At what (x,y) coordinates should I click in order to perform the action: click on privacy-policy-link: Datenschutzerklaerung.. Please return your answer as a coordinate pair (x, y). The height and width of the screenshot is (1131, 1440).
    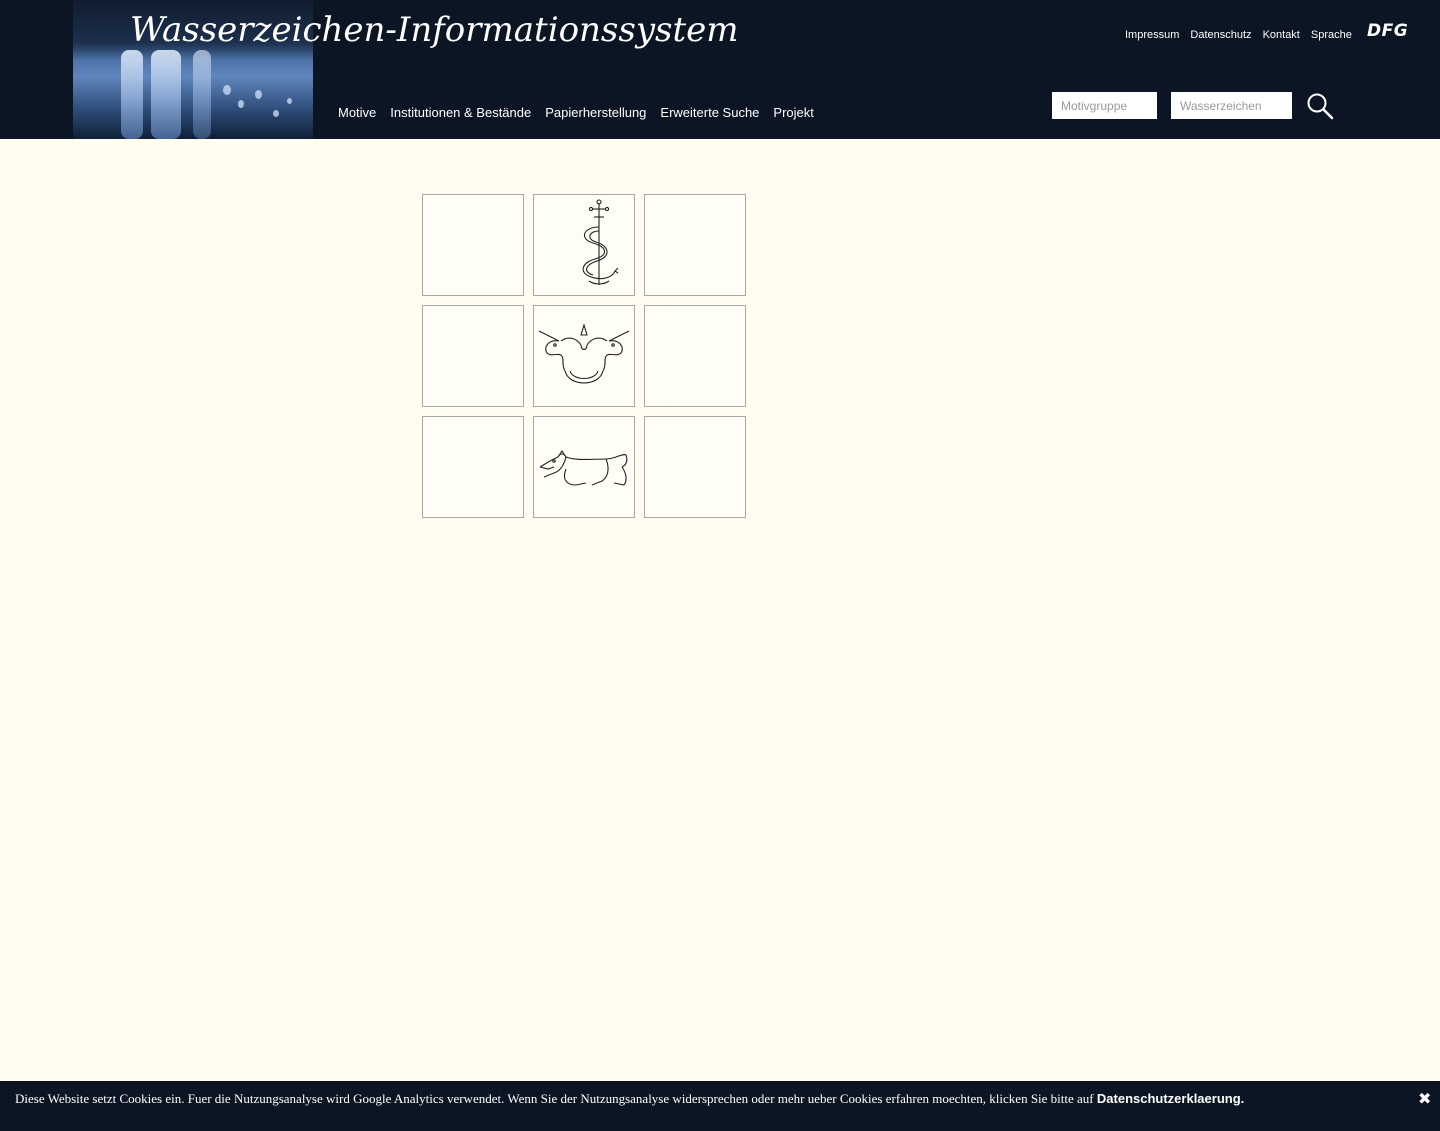
    Looking at the image, I should click on (1170, 1098).